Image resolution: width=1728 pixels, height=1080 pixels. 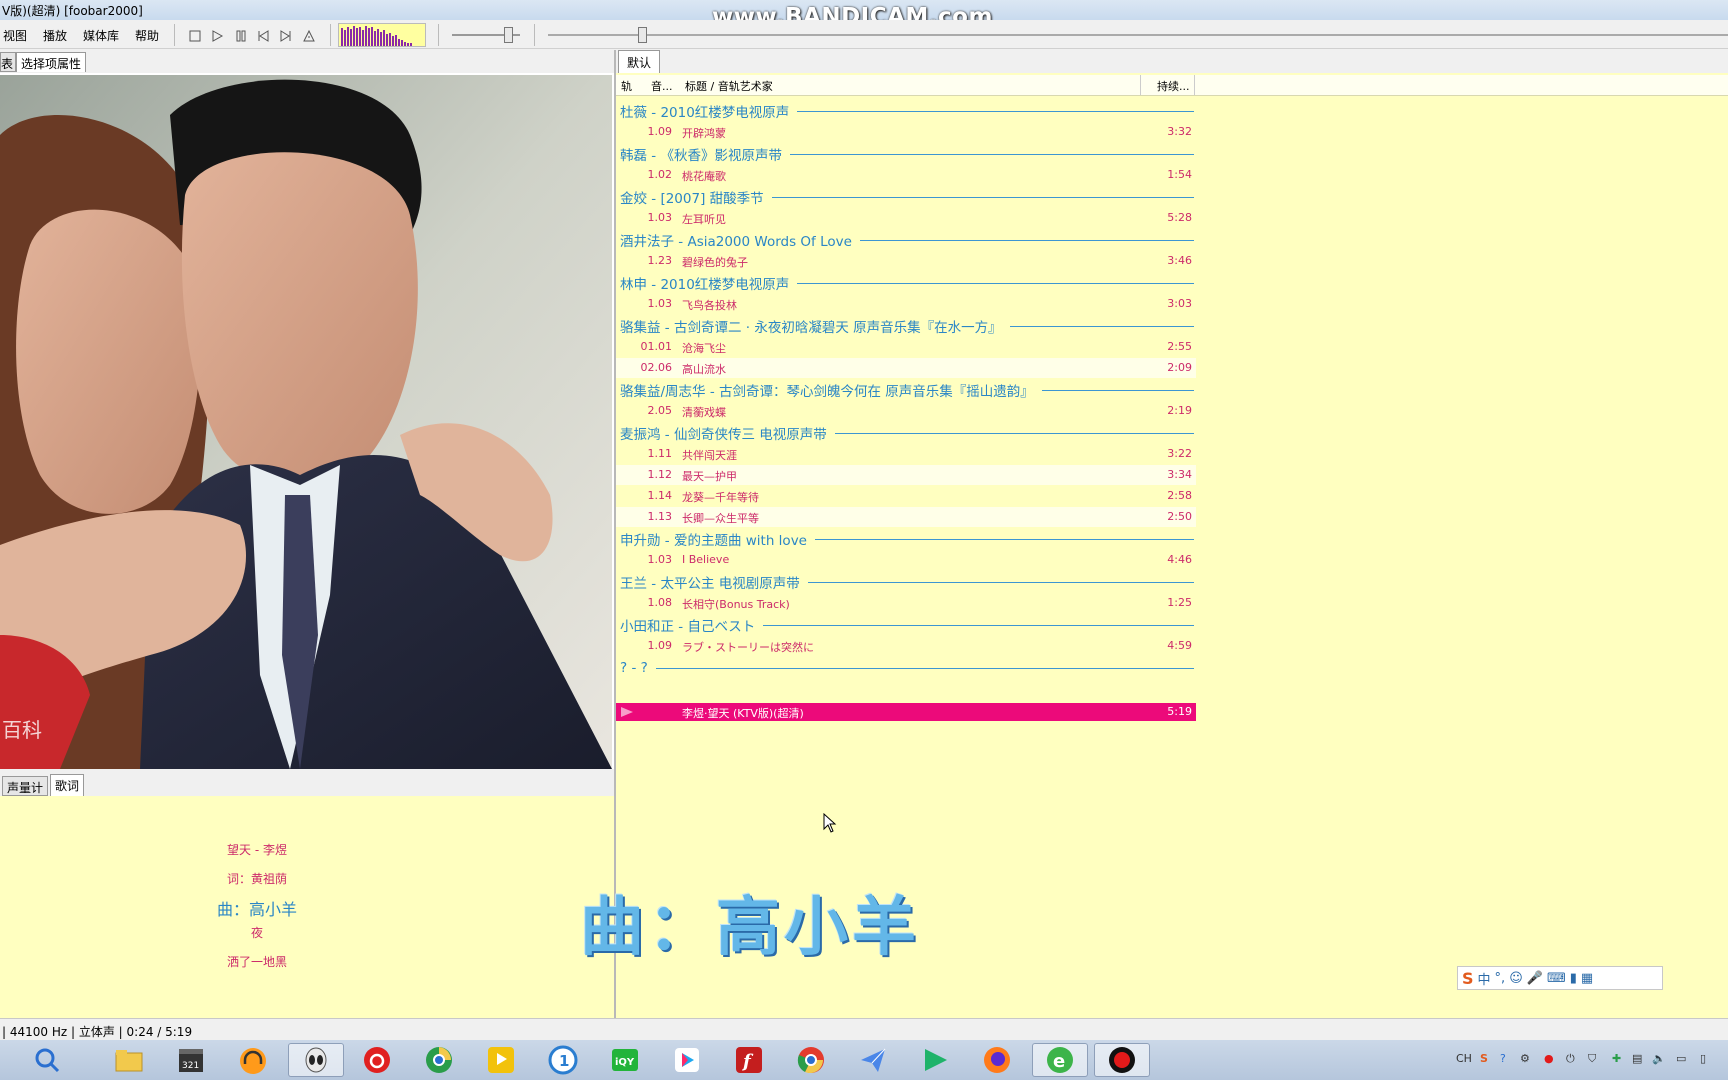 What do you see at coordinates (55, 35) in the screenshot?
I see `menu-playback: 播放` at bounding box center [55, 35].